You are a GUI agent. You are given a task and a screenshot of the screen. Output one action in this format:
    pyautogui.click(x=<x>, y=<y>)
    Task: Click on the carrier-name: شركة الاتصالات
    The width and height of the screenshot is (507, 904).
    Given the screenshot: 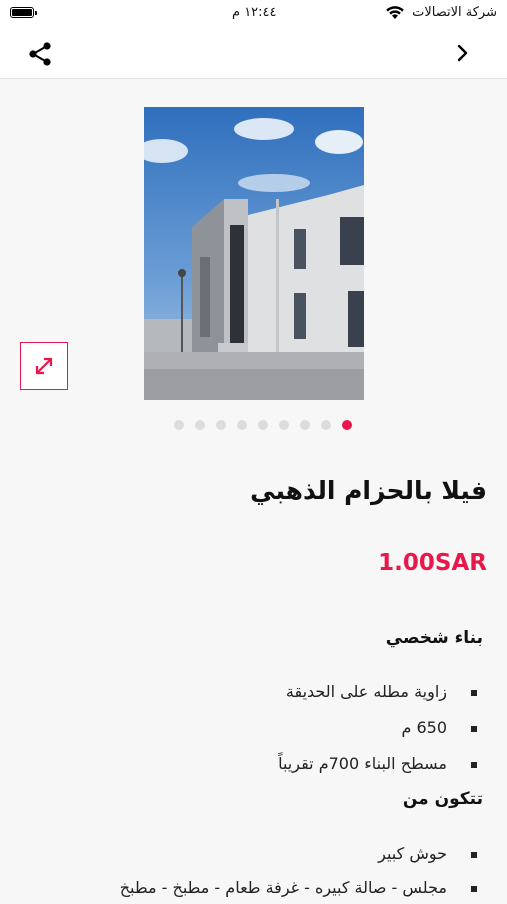 What is the action you would take?
    pyautogui.click(x=454, y=12)
    